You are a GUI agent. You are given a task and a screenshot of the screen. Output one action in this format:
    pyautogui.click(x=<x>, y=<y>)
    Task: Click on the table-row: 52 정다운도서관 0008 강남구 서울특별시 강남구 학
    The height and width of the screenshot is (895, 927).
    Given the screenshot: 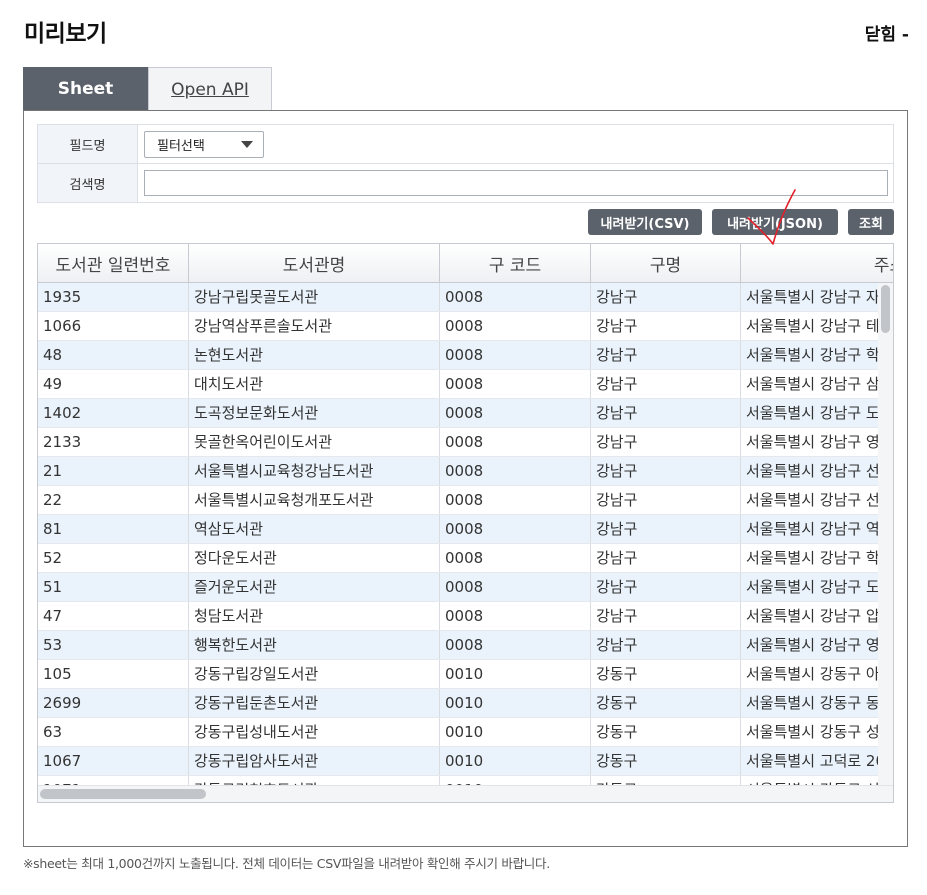 What is the action you would take?
    pyautogui.click(x=459, y=558)
    